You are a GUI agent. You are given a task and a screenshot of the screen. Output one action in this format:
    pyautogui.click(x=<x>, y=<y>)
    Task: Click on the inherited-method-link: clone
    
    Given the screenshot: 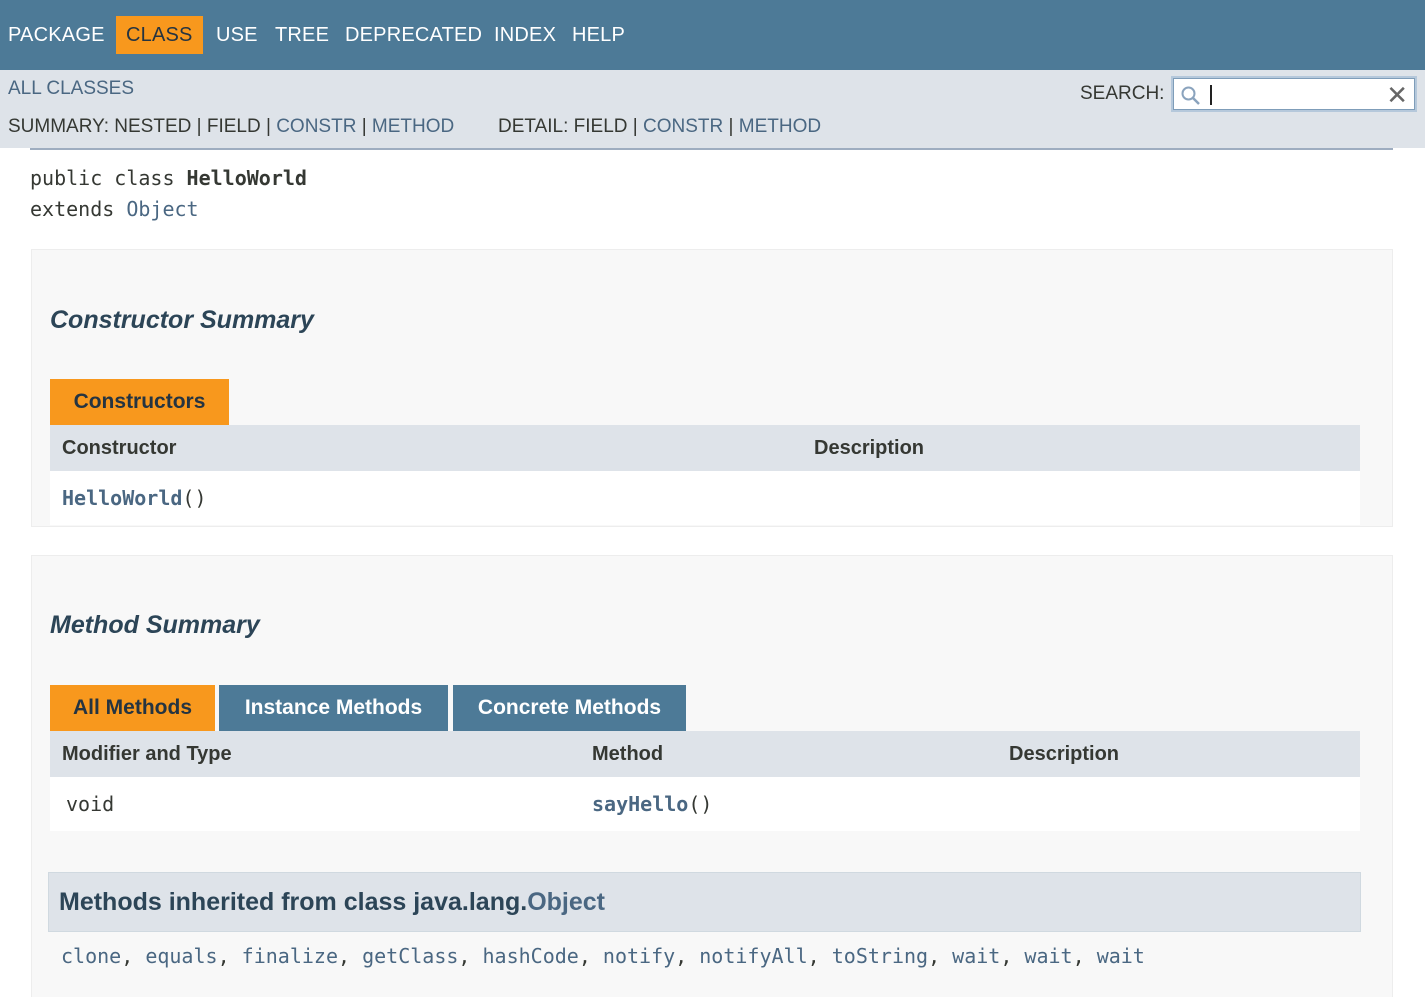 What is the action you would take?
    pyautogui.click(x=91, y=956)
    